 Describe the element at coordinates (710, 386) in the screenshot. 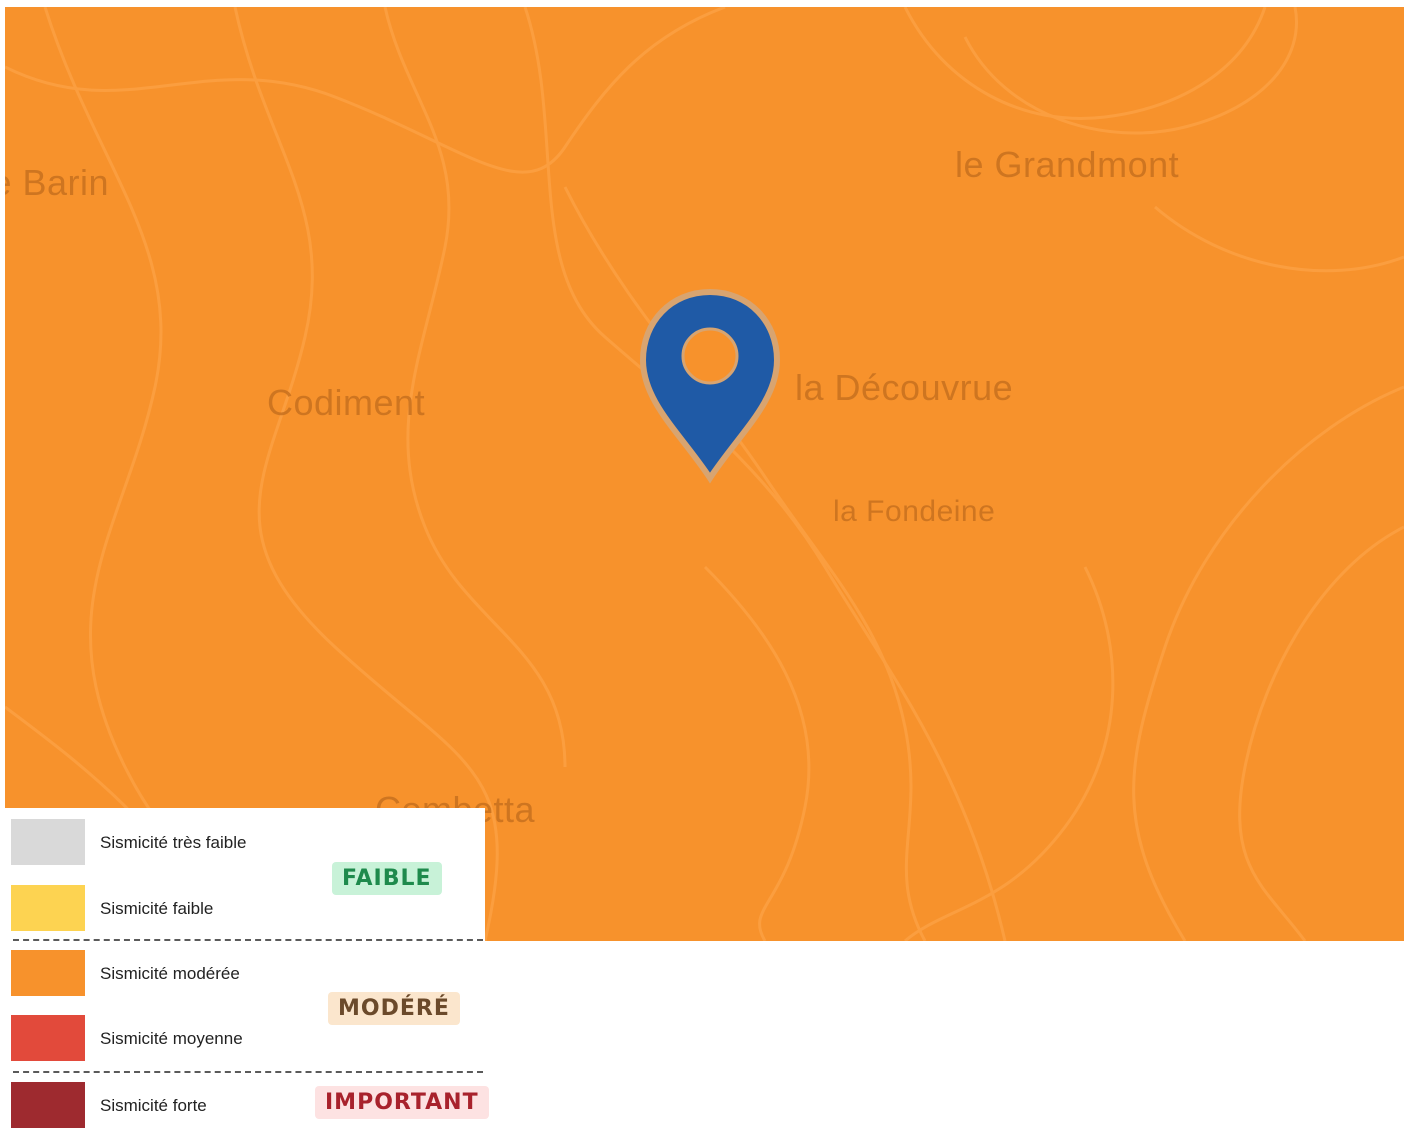

I see `location-pin-icon` at that location.